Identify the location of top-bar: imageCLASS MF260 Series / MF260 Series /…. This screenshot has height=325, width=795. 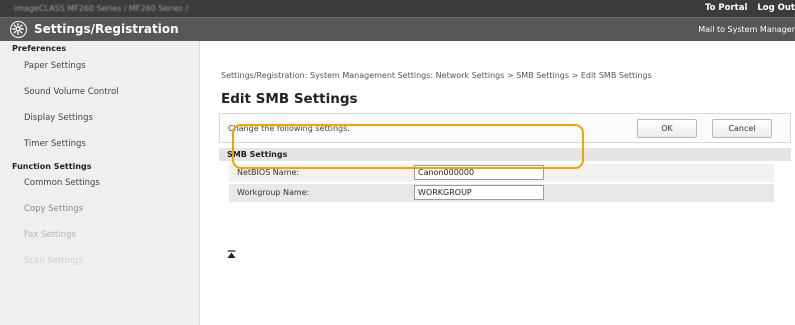
(397, 8).